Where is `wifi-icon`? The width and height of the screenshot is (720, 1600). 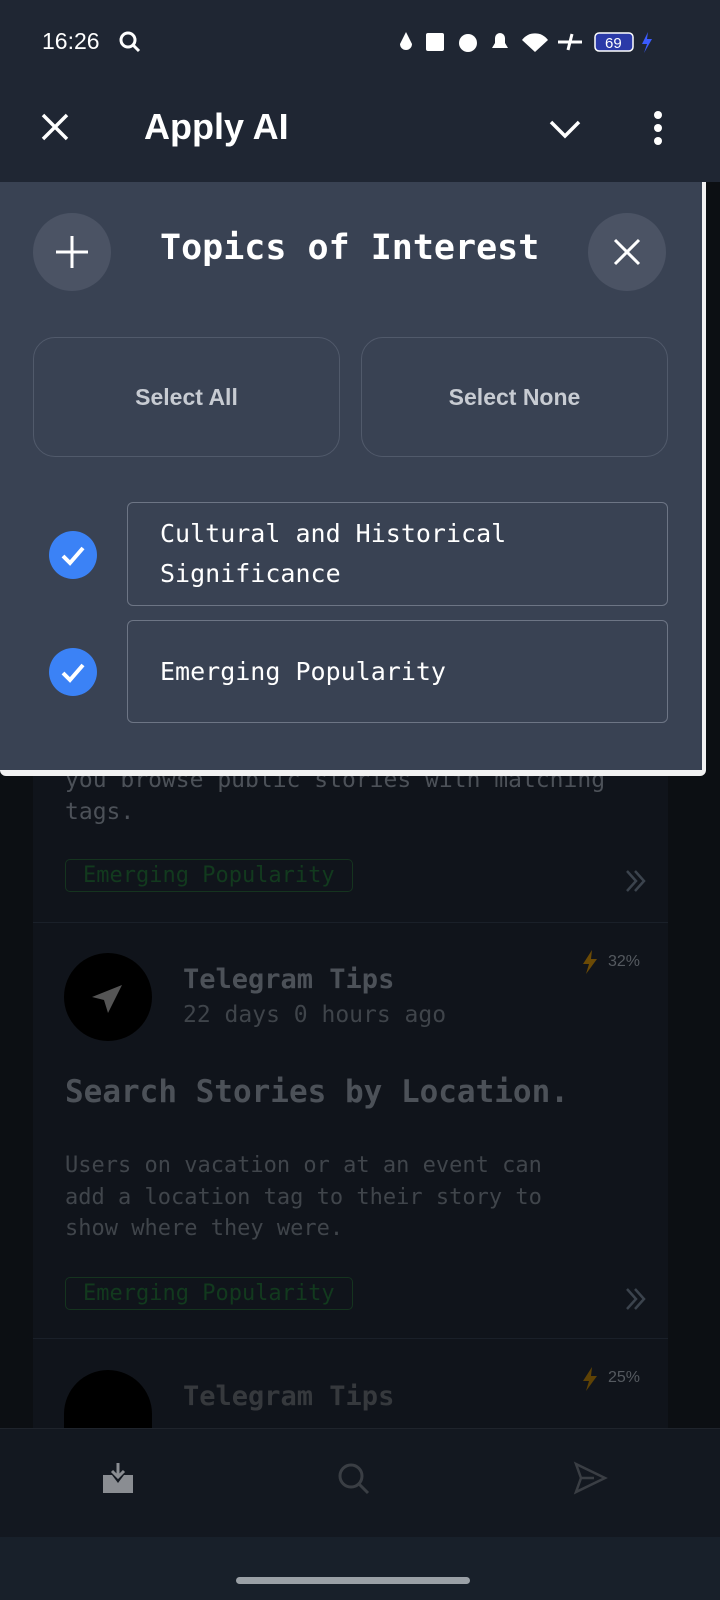 wifi-icon is located at coordinates (535, 42).